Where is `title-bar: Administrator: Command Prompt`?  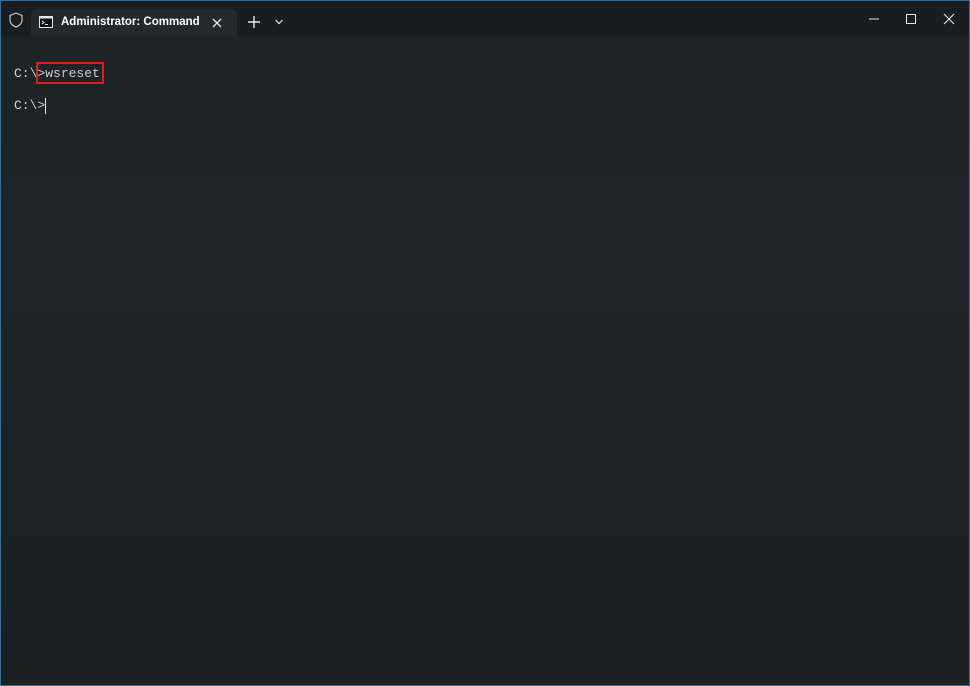 title-bar: Administrator: Command Prompt is located at coordinates (485, 18).